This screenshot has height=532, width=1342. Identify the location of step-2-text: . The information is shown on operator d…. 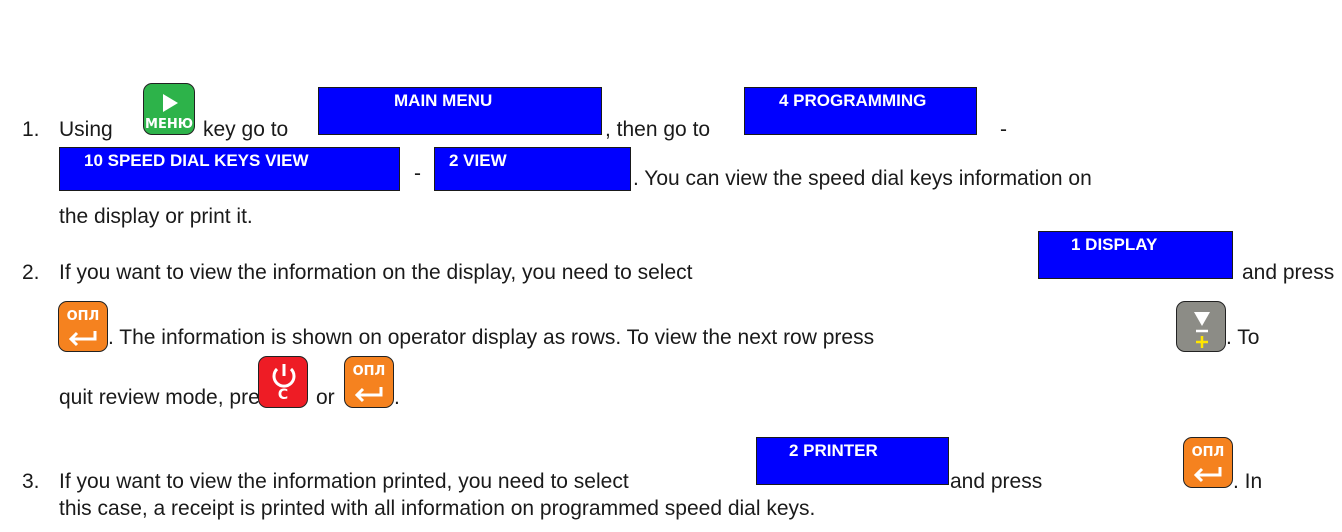
(491, 337).